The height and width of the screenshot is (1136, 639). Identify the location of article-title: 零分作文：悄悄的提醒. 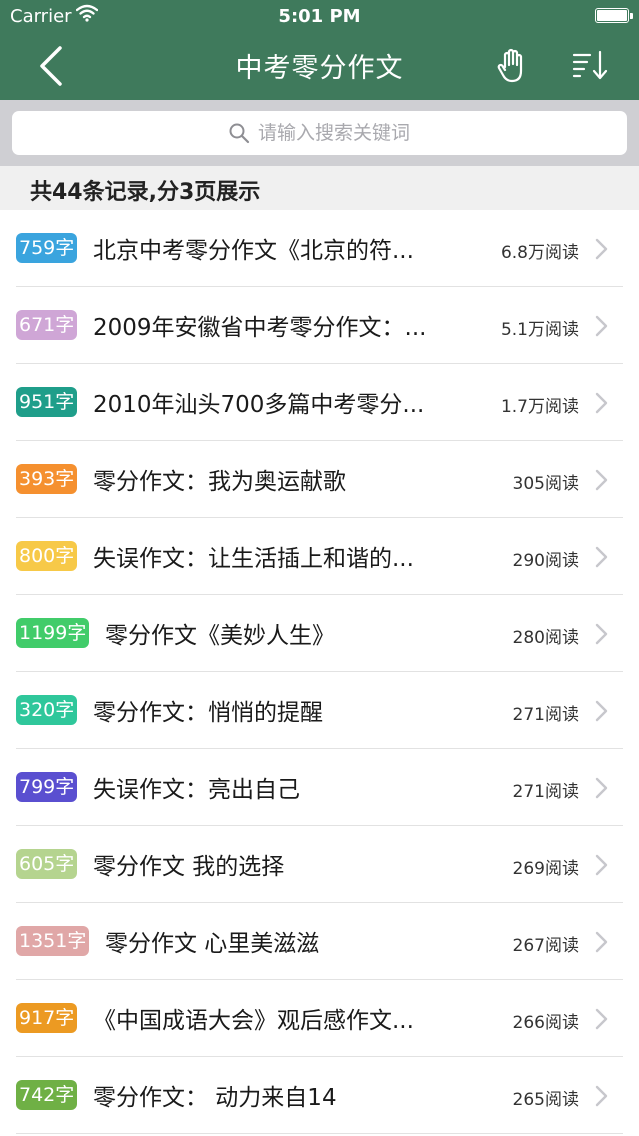
(208, 713).